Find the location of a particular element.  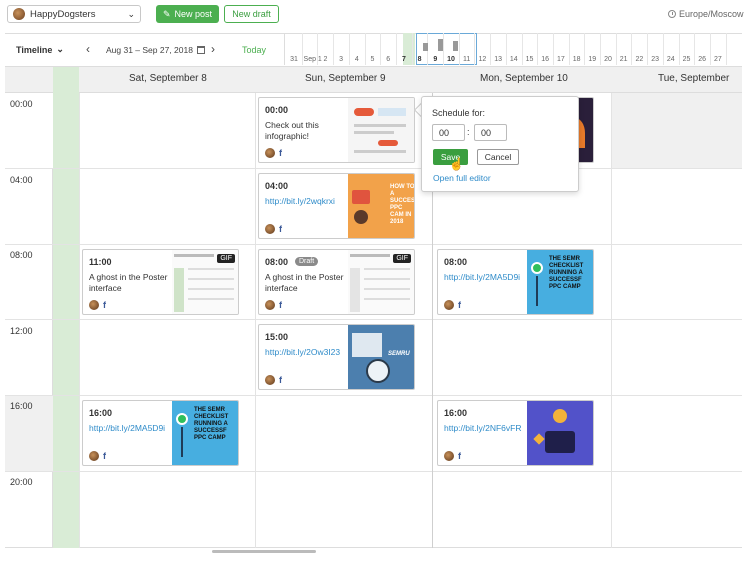

post-card: 00:00 Check out this infographic! f is located at coordinates (336, 130).